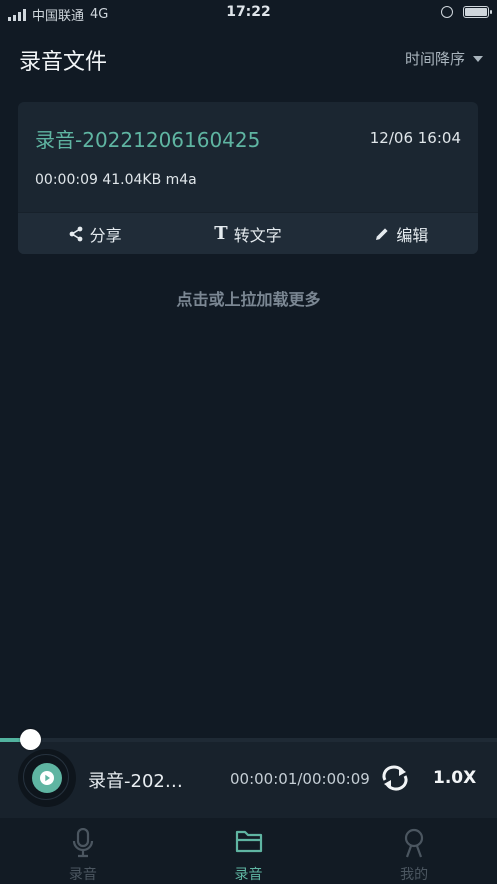 Image resolution: width=497 pixels, height=884 pixels. Describe the element at coordinates (382, 233) in the screenshot. I see `pencil-icon` at that location.